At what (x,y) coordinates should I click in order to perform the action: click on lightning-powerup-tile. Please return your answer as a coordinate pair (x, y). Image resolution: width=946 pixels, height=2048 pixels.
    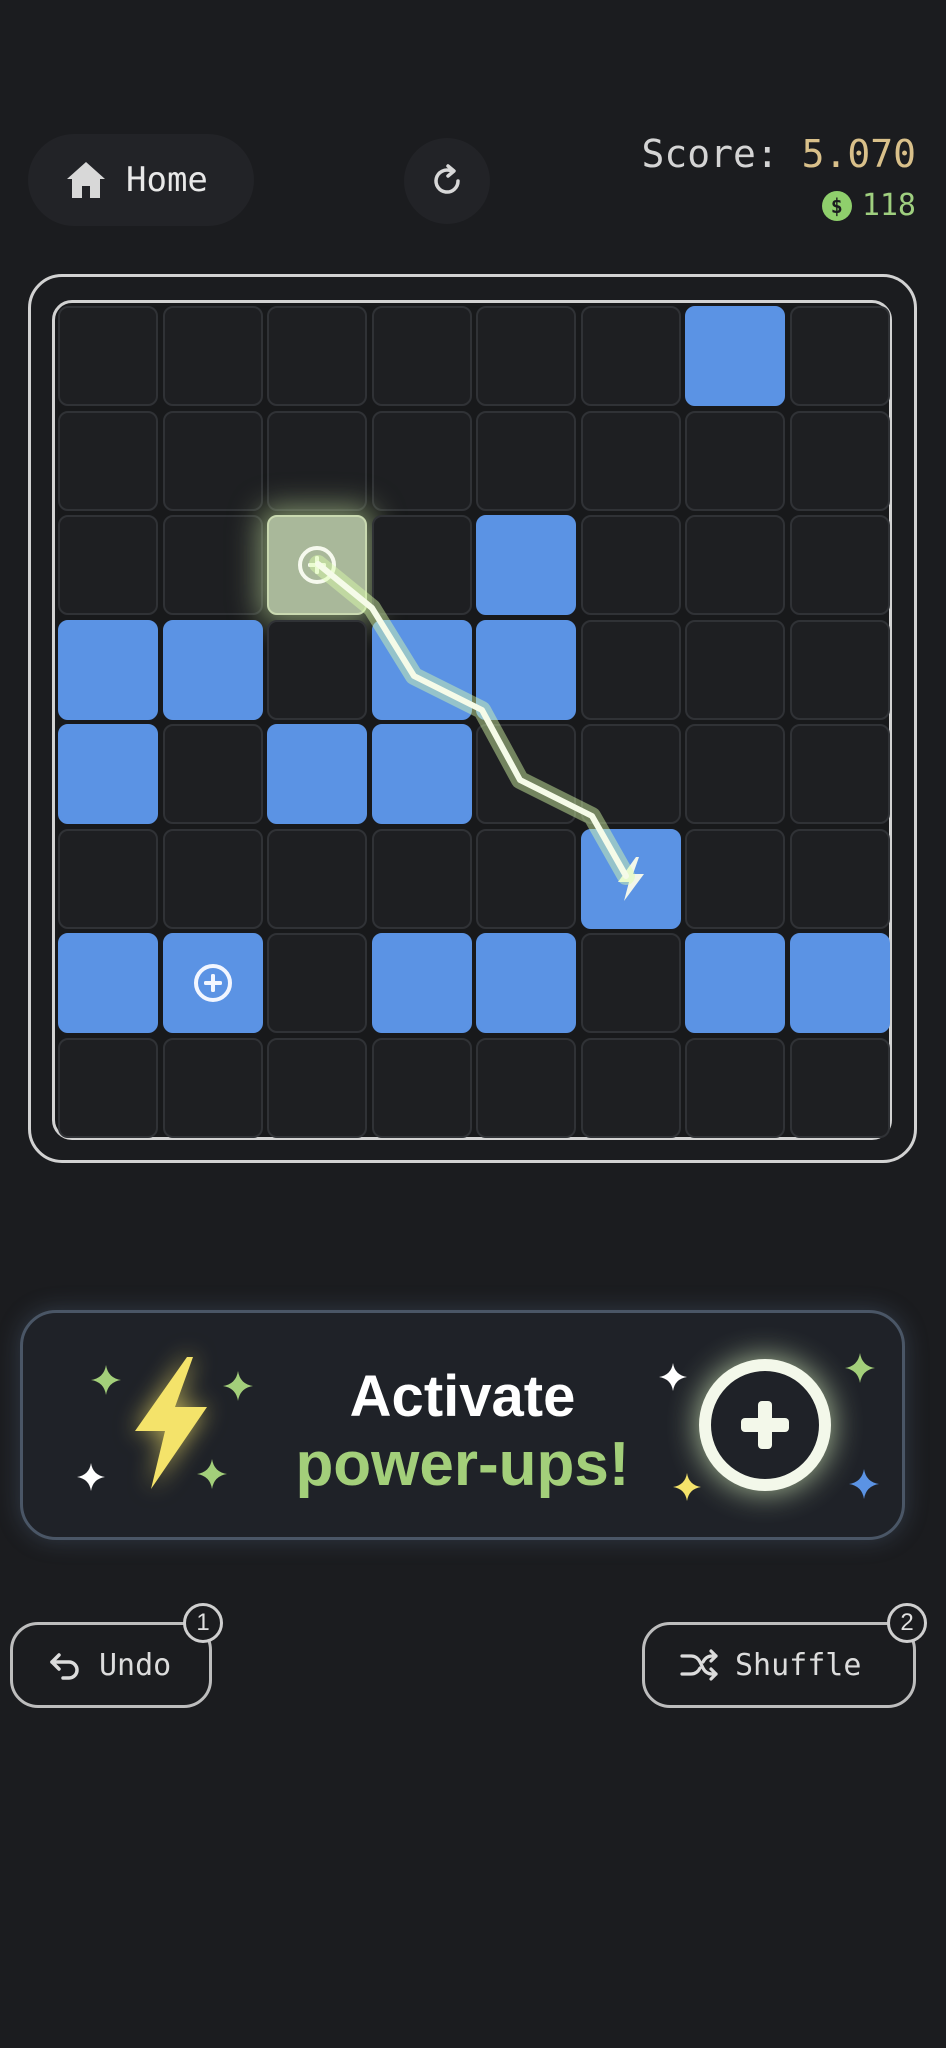
    Looking at the image, I should click on (630, 878).